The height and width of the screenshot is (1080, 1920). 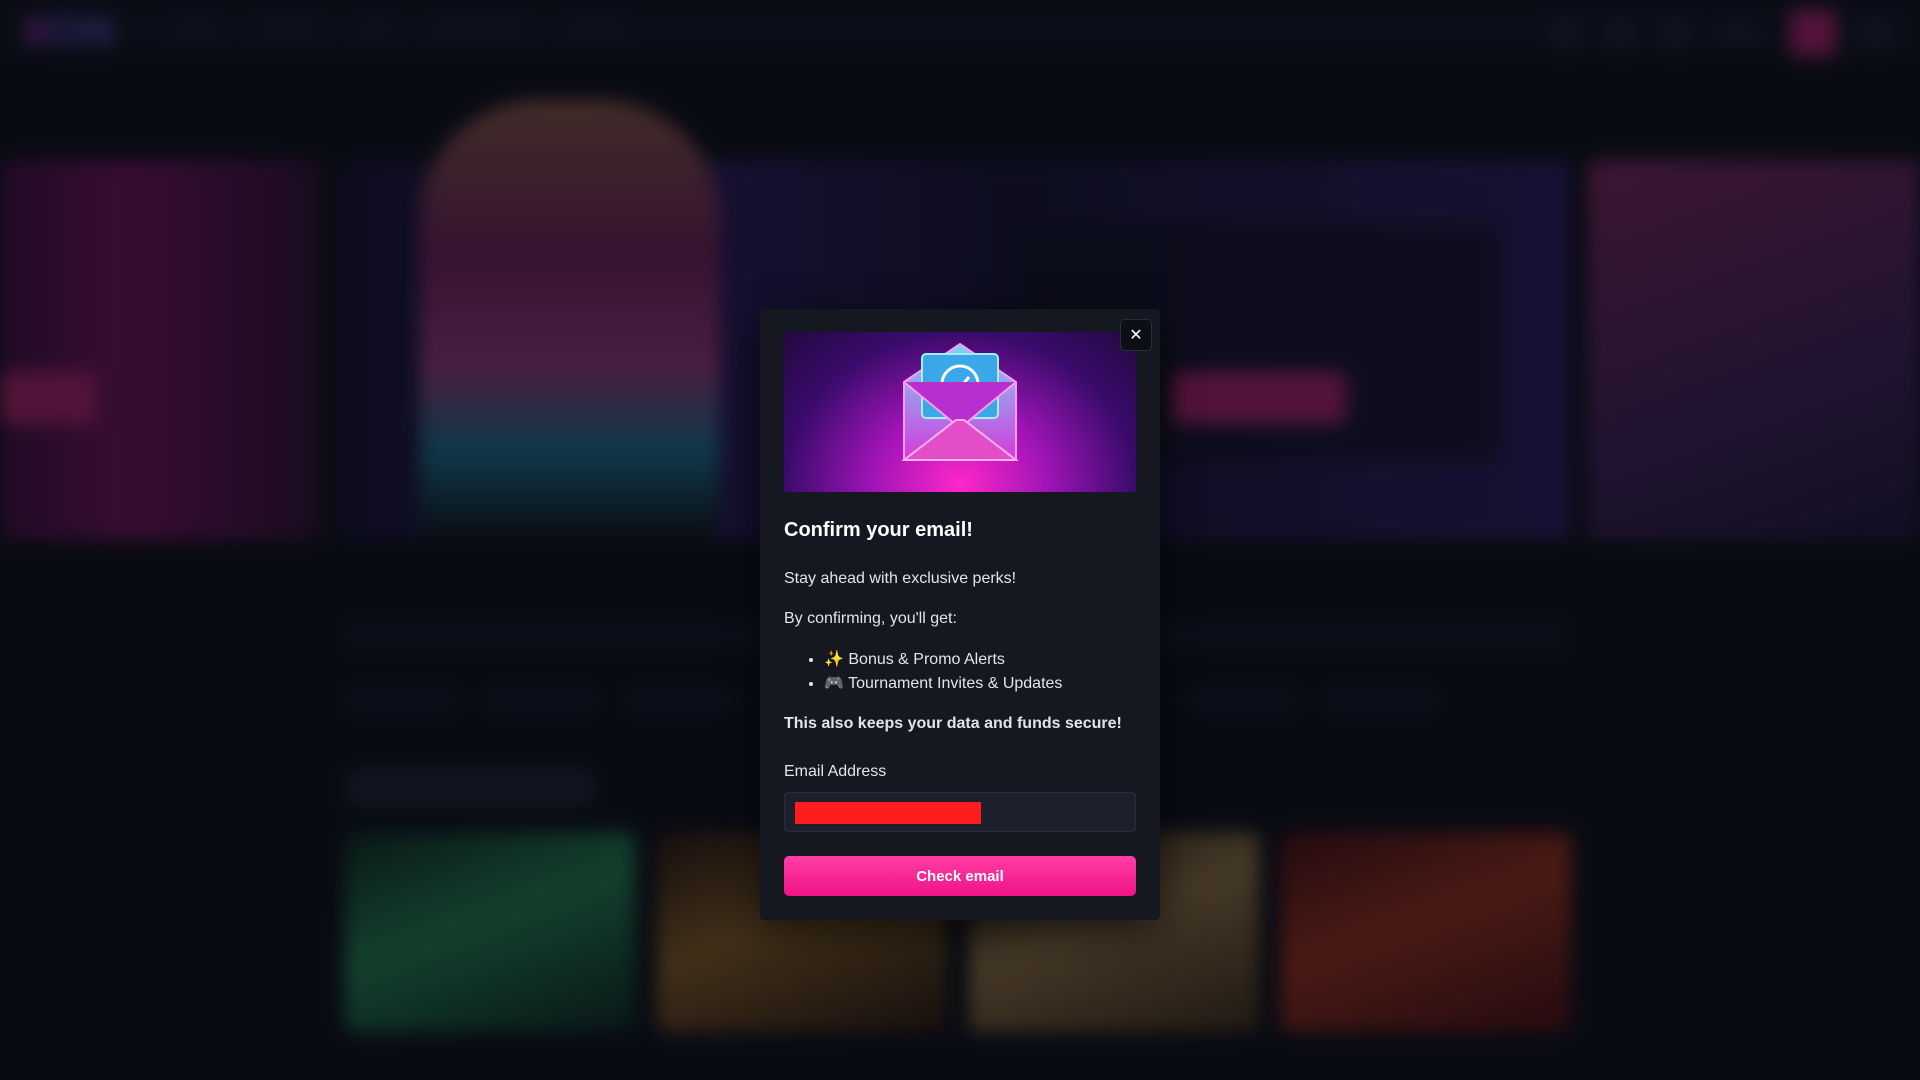 I want to click on email-label: Email Address, so click(x=835, y=771).